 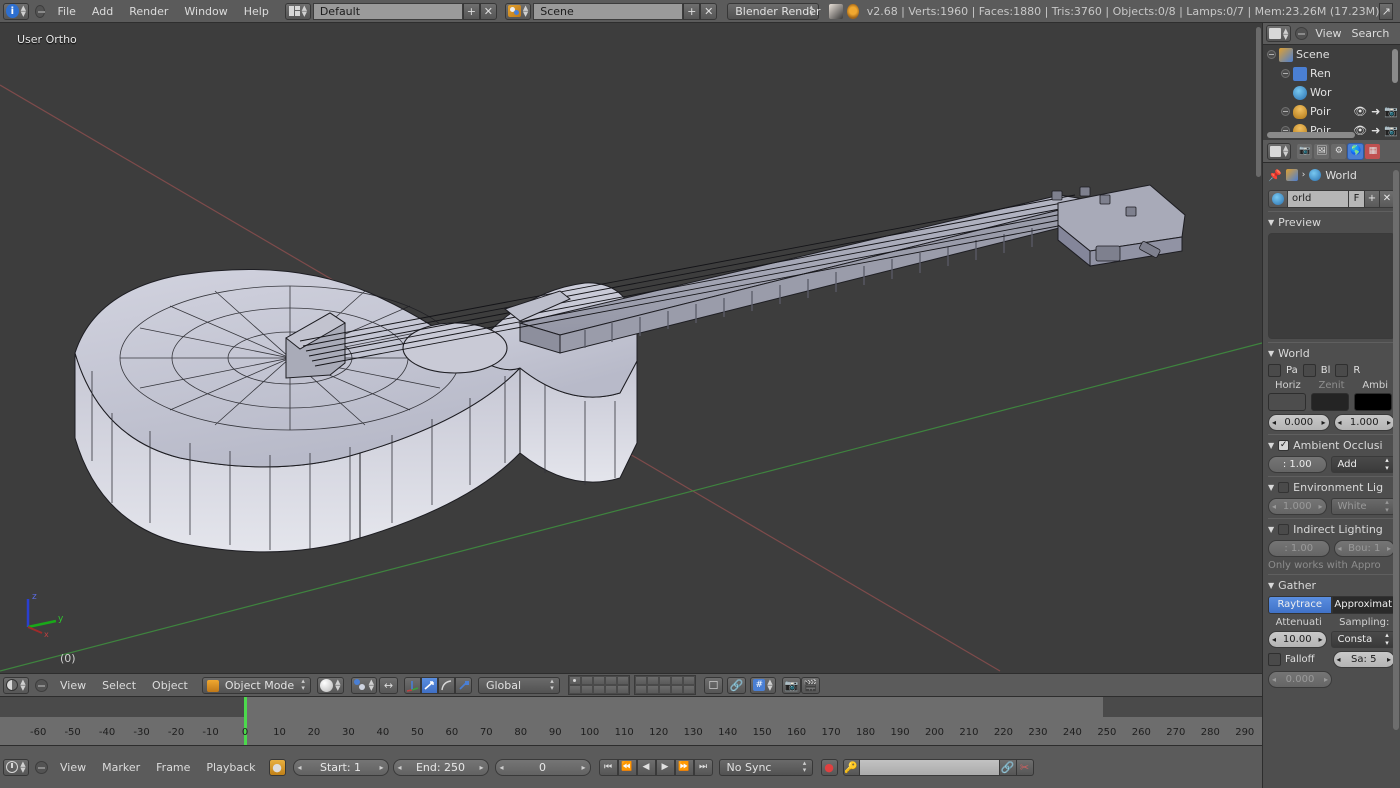 What do you see at coordinates (1339, 151) in the screenshot?
I see `scene-tab: ⚙` at bounding box center [1339, 151].